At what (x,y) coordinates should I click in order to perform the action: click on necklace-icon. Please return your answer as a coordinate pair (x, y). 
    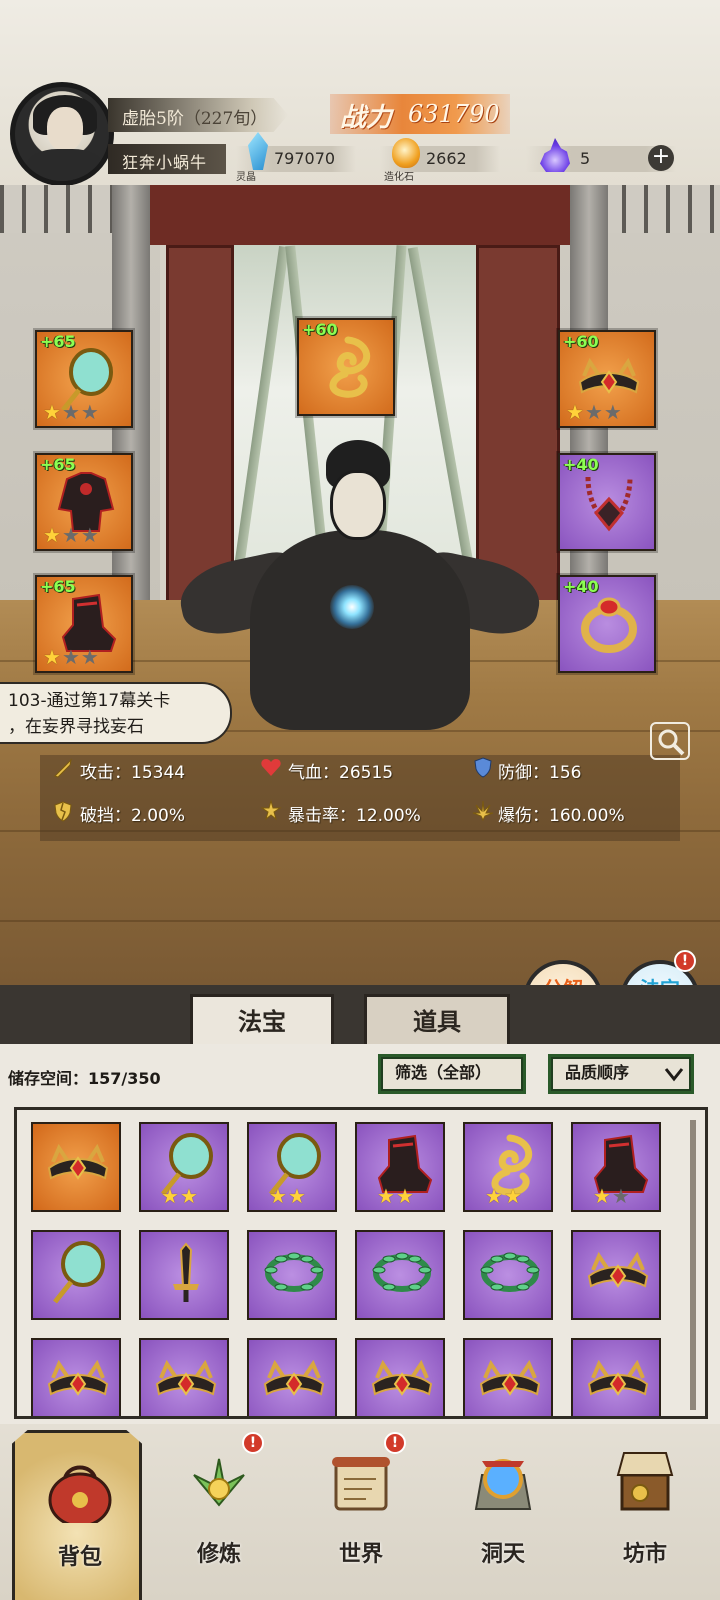
    Looking at the image, I should click on (609, 504).